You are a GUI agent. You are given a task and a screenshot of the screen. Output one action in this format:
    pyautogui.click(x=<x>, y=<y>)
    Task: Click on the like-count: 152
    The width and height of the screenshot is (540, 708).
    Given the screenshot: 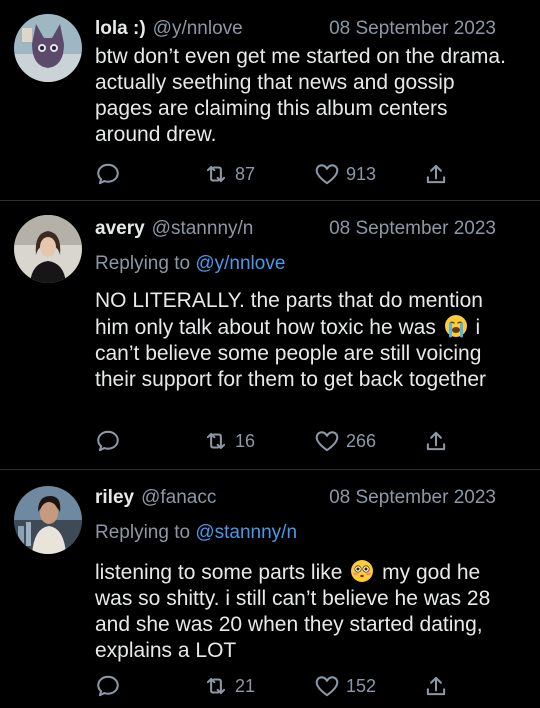 What is the action you would take?
    pyautogui.click(x=361, y=685)
    